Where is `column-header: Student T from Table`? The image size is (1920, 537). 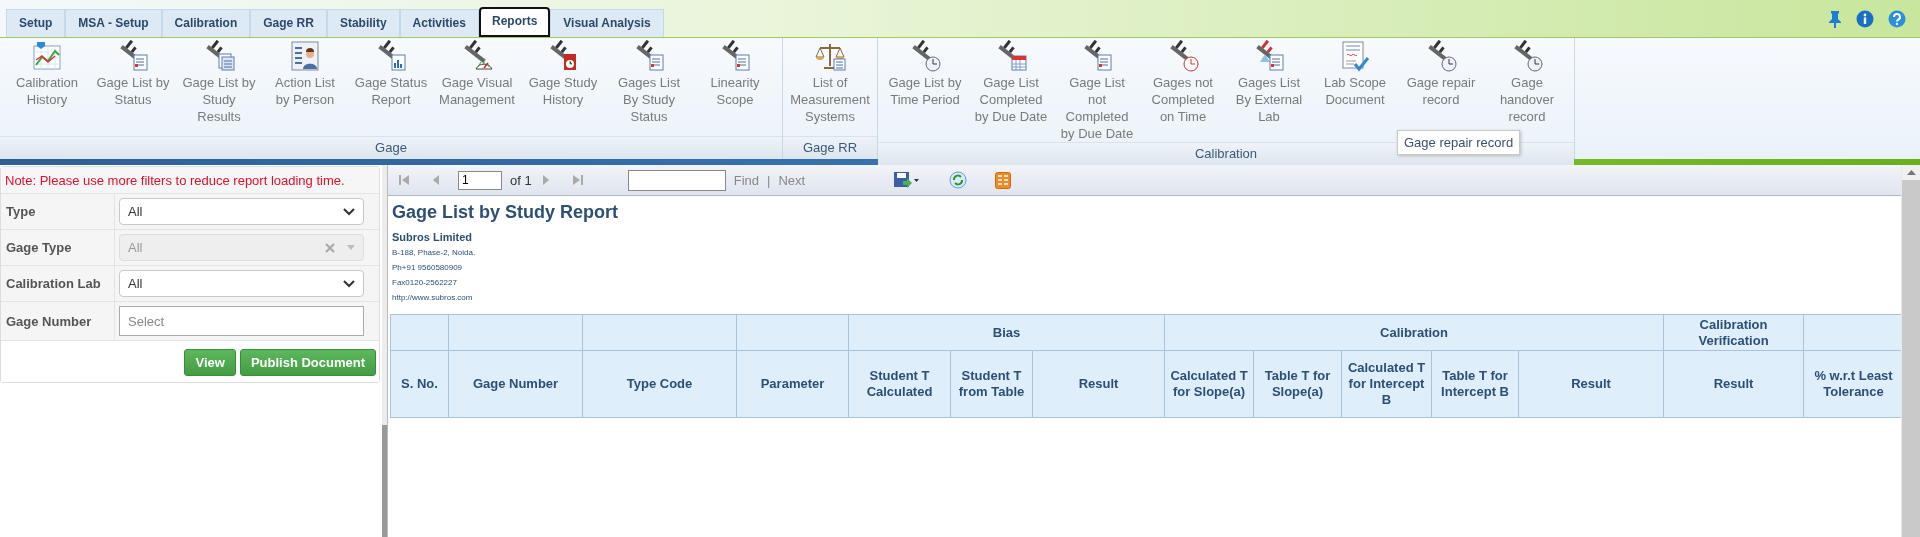
column-header: Student T from Table is located at coordinates (991, 384).